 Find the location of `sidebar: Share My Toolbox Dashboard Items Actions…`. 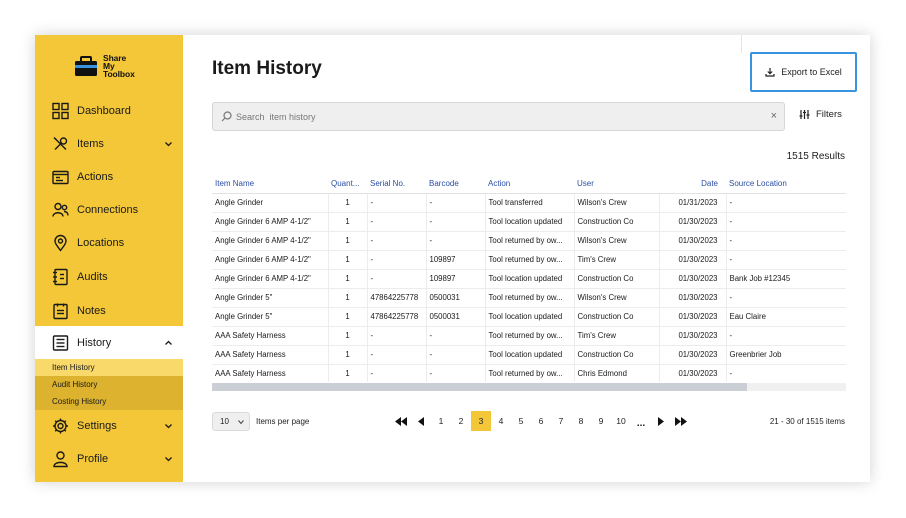

sidebar: Share My Toolbox Dashboard Items Actions… is located at coordinates (109, 258).